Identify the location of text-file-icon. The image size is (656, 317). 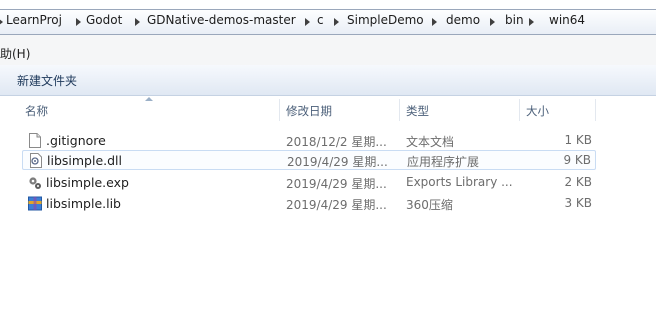
(35, 140).